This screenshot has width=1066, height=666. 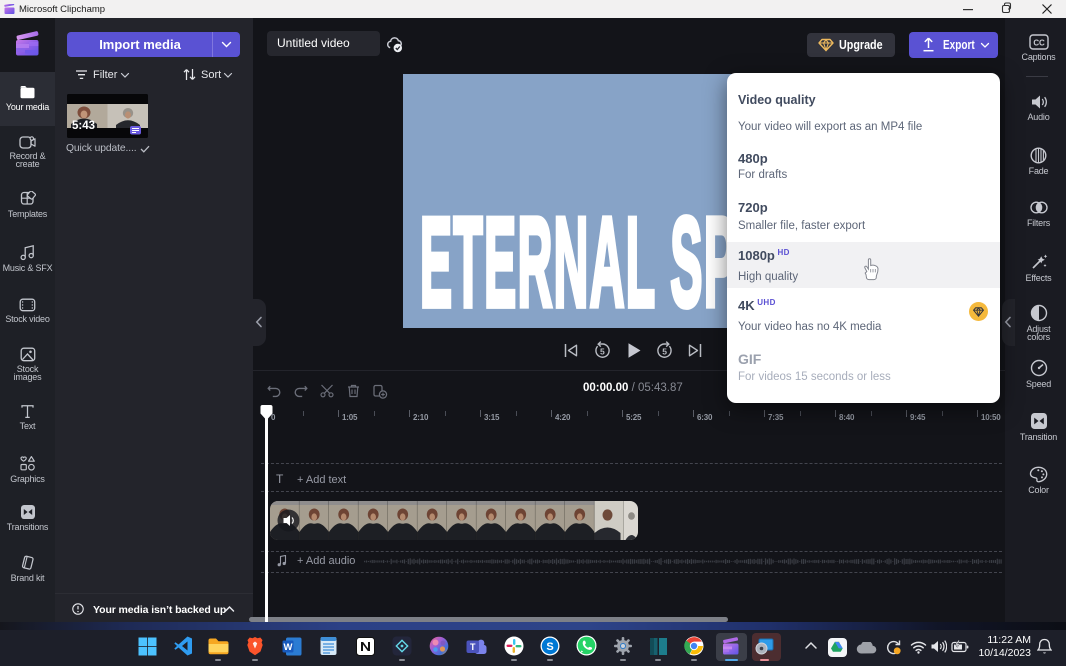 What do you see at coordinates (288, 647) in the screenshot?
I see `svg-text: W` at bounding box center [288, 647].